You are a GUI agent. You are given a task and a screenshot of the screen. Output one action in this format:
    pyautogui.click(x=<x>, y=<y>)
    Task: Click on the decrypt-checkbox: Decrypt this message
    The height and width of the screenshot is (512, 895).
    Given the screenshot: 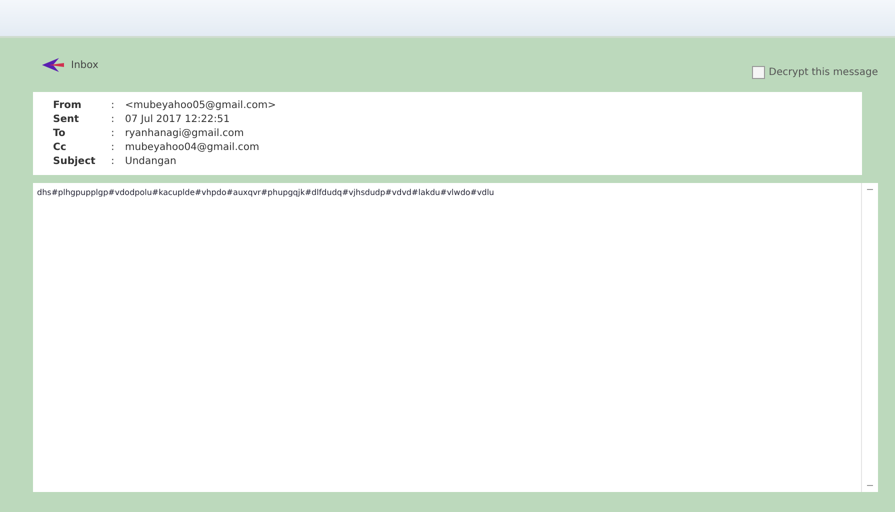 What is the action you would take?
    pyautogui.click(x=815, y=72)
    